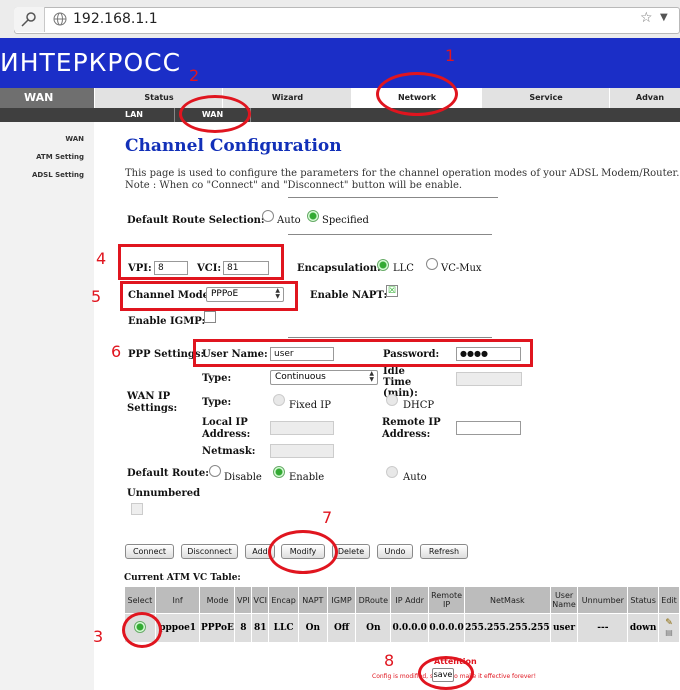  Describe the element at coordinates (233, 146) in the screenshot. I see `page-title: Channel Configuration` at that location.